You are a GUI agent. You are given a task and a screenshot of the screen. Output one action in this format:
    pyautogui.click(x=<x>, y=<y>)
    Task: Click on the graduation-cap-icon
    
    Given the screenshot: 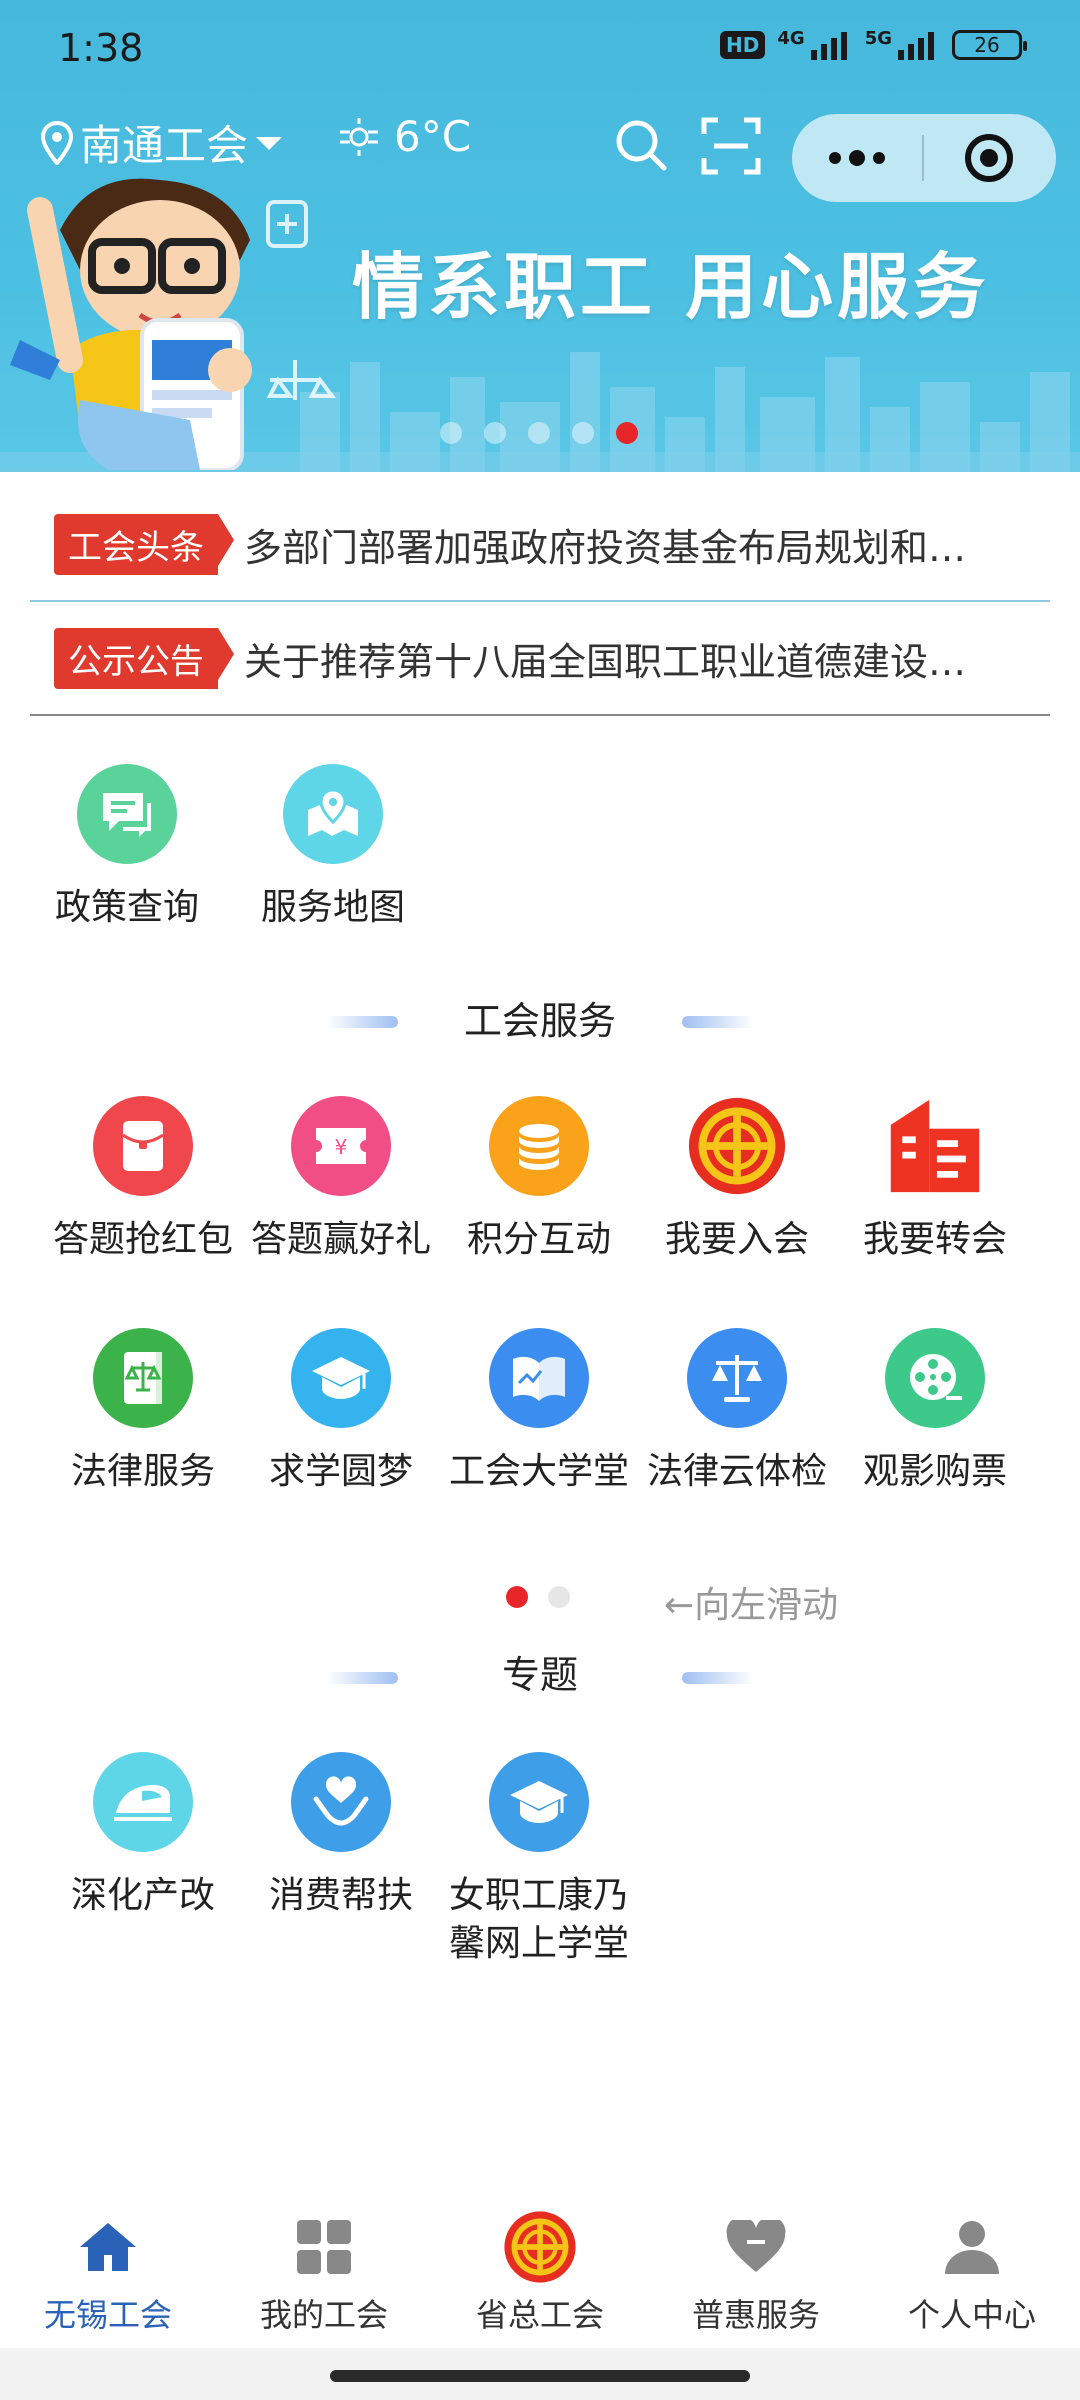 What is the action you would take?
    pyautogui.click(x=341, y=1378)
    